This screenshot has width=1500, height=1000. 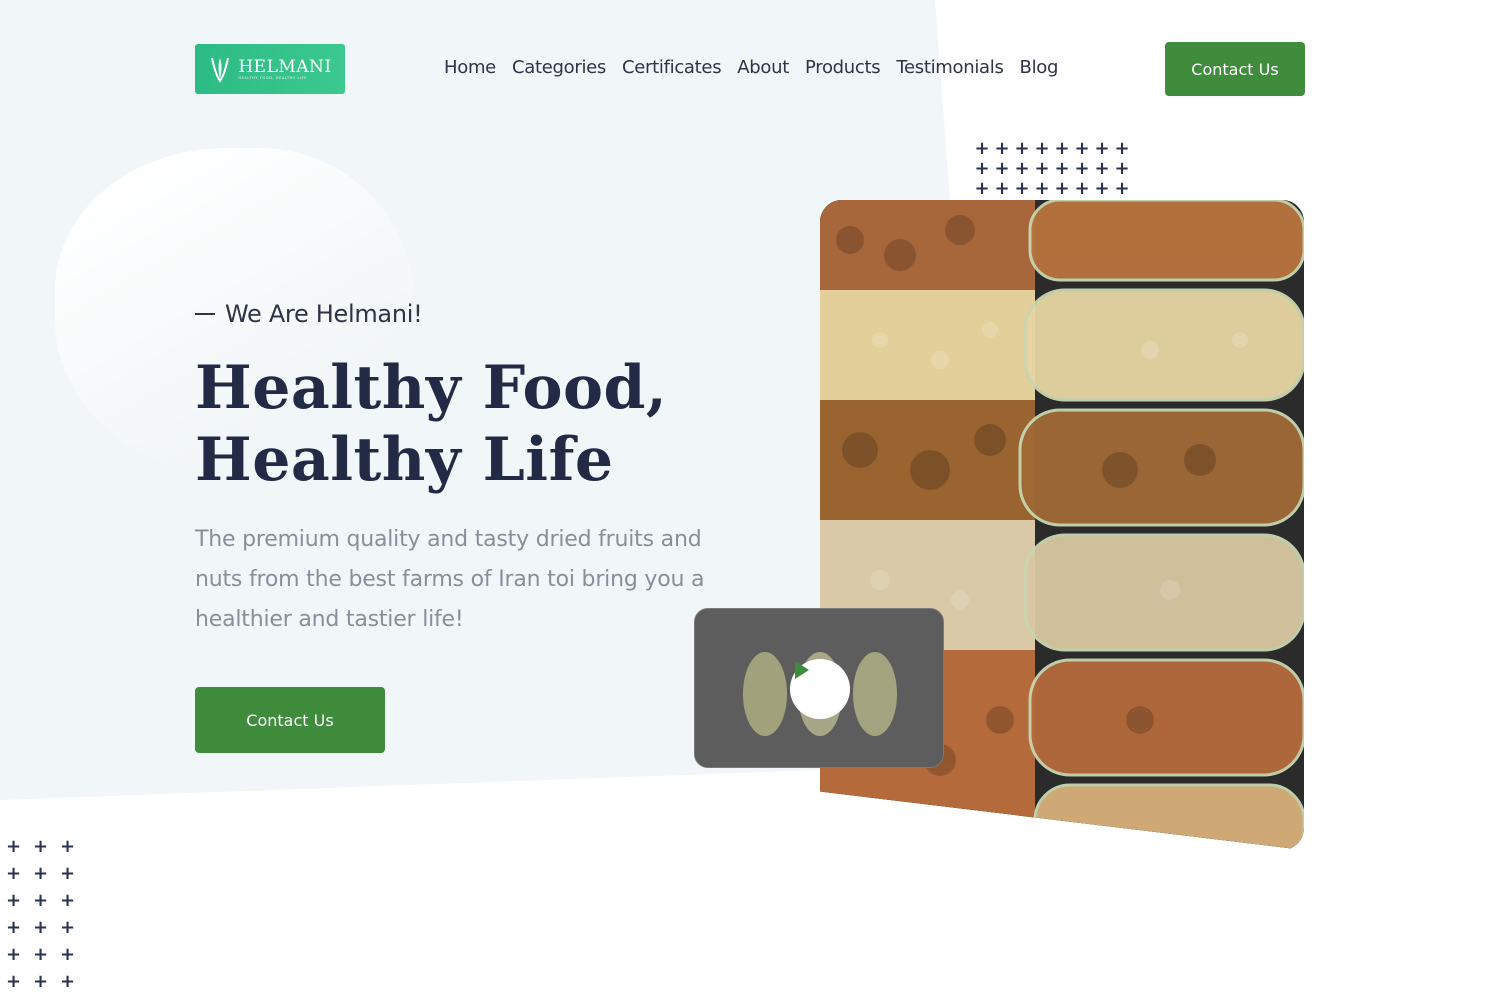 I want to click on plus-pattern-bottom-left: + + + + + + + + + + + + + + + + + +, so click(x=40, y=914).